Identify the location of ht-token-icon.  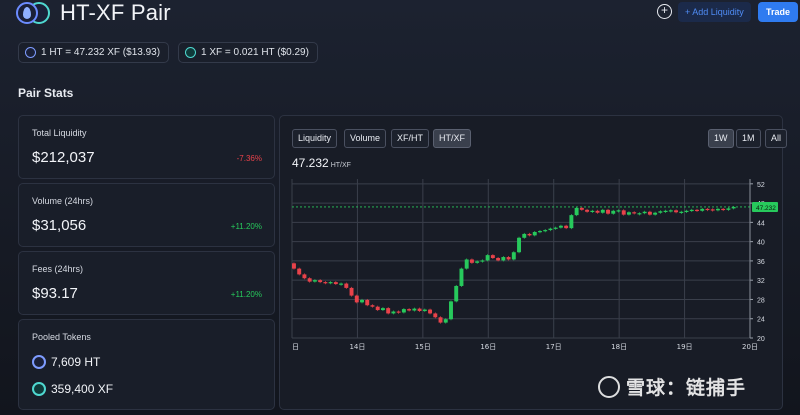
(30, 52).